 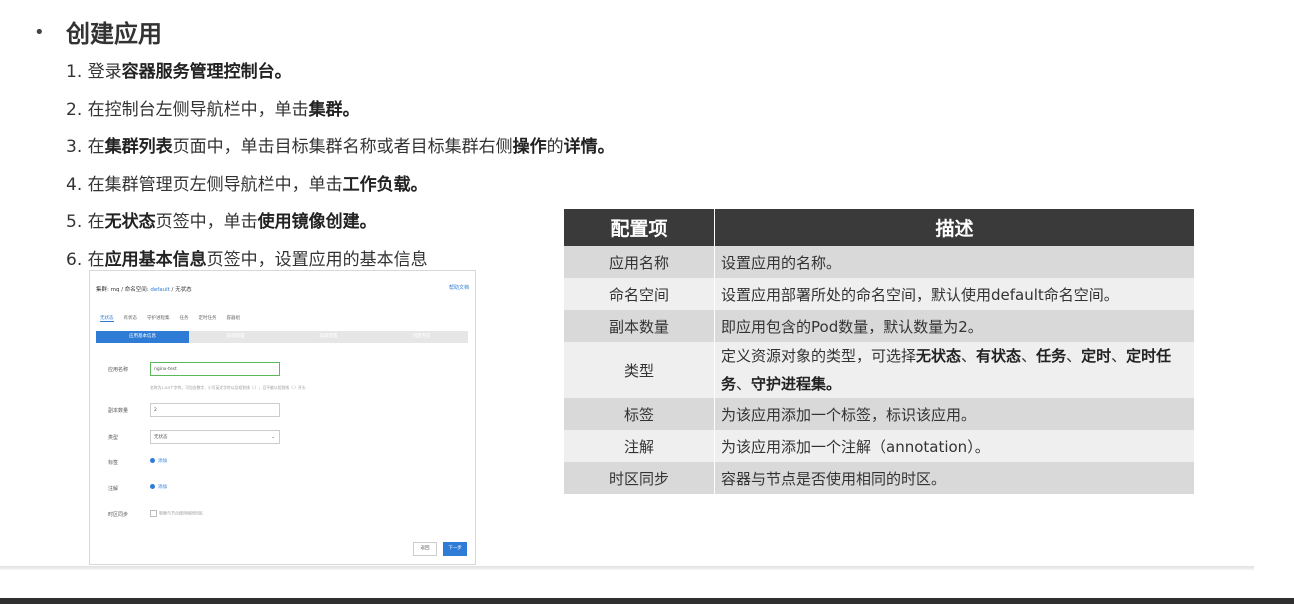 What do you see at coordinates (343, 147) in the screenshot?
I see `text-span: 页面中，单击目标集群名称或者目标集群右侧` at bounding box center [343, 147].